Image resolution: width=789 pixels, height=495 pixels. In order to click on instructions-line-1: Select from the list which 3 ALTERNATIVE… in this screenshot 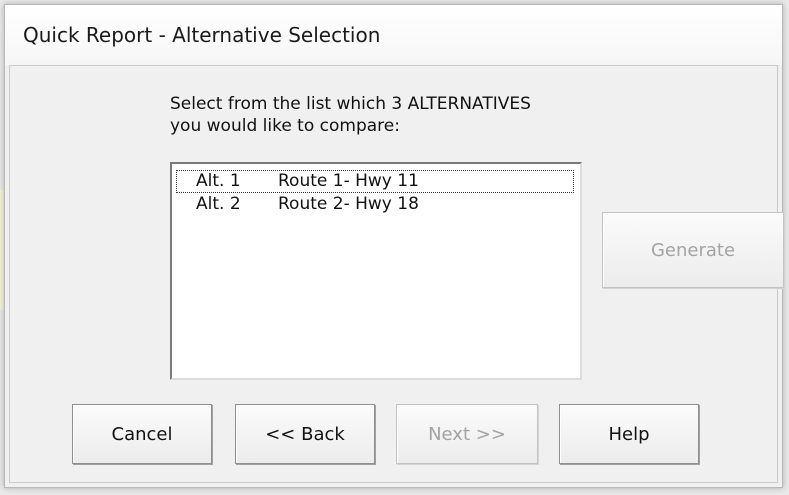, I will do `click(350, 104)`.